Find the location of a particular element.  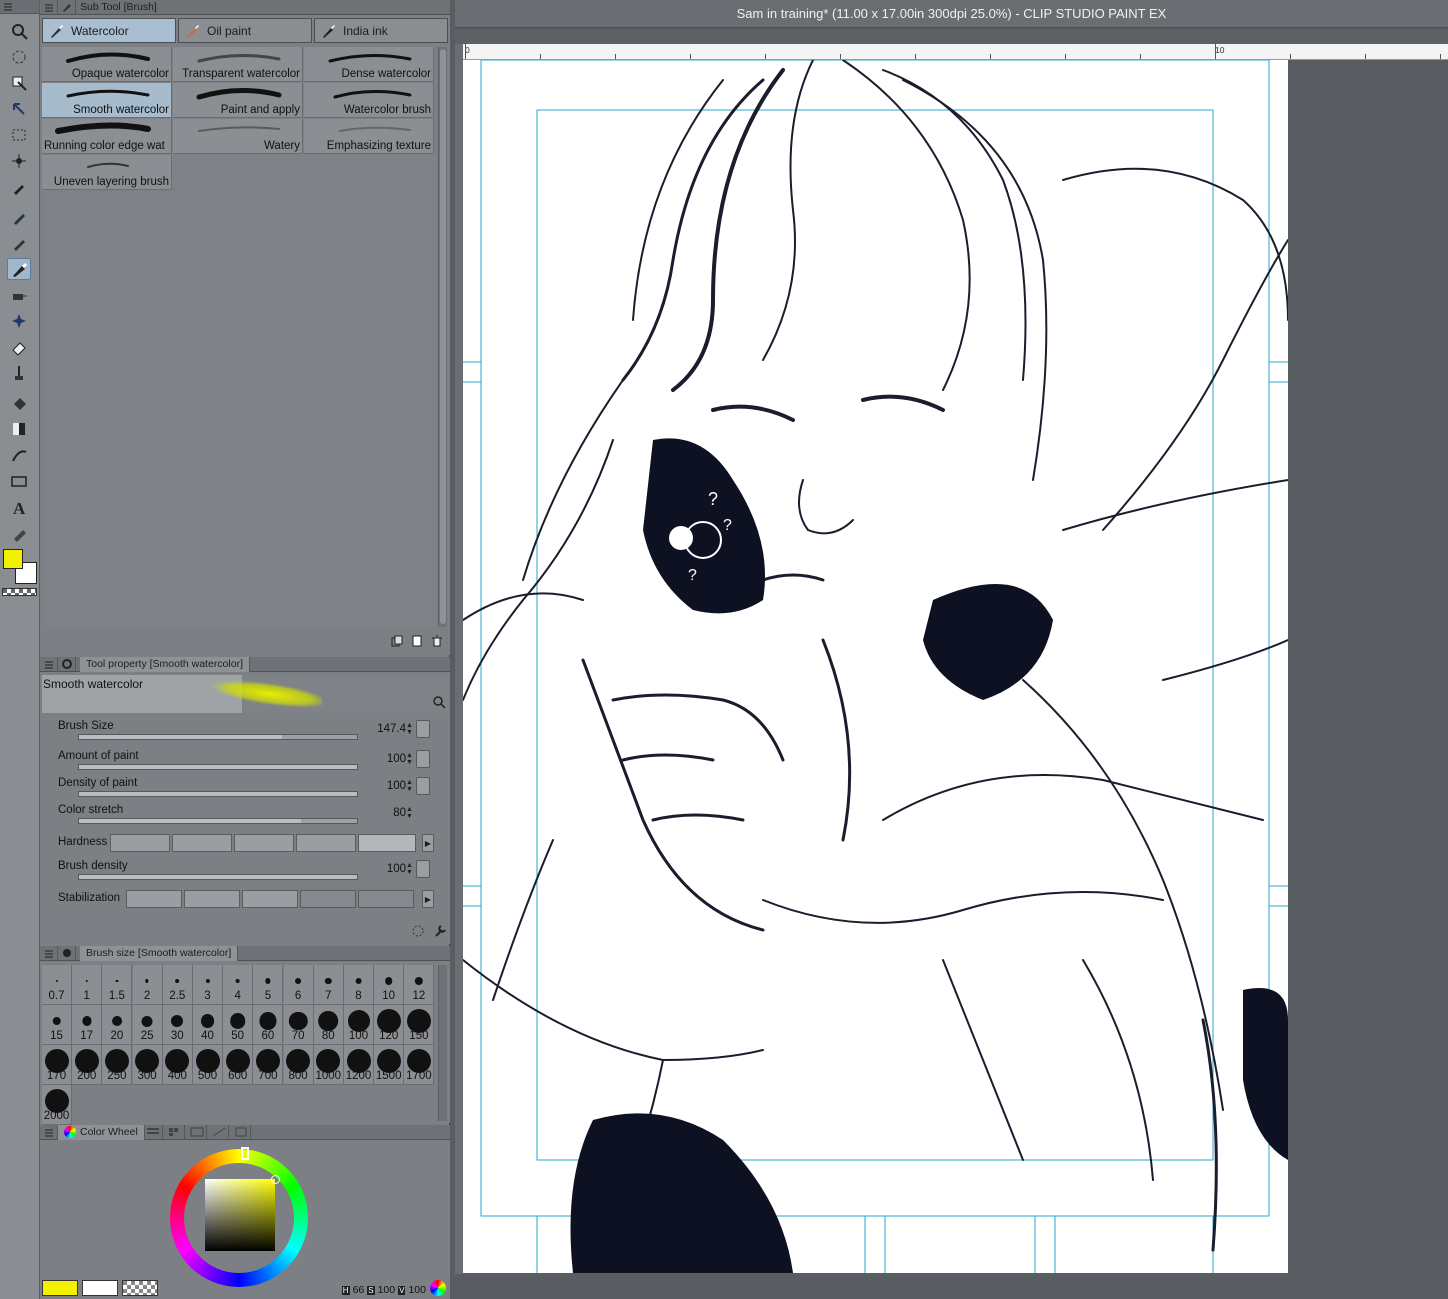

brush-item-opaque-watercolor: Opaque watercolor is located at coordinates (107, 64).